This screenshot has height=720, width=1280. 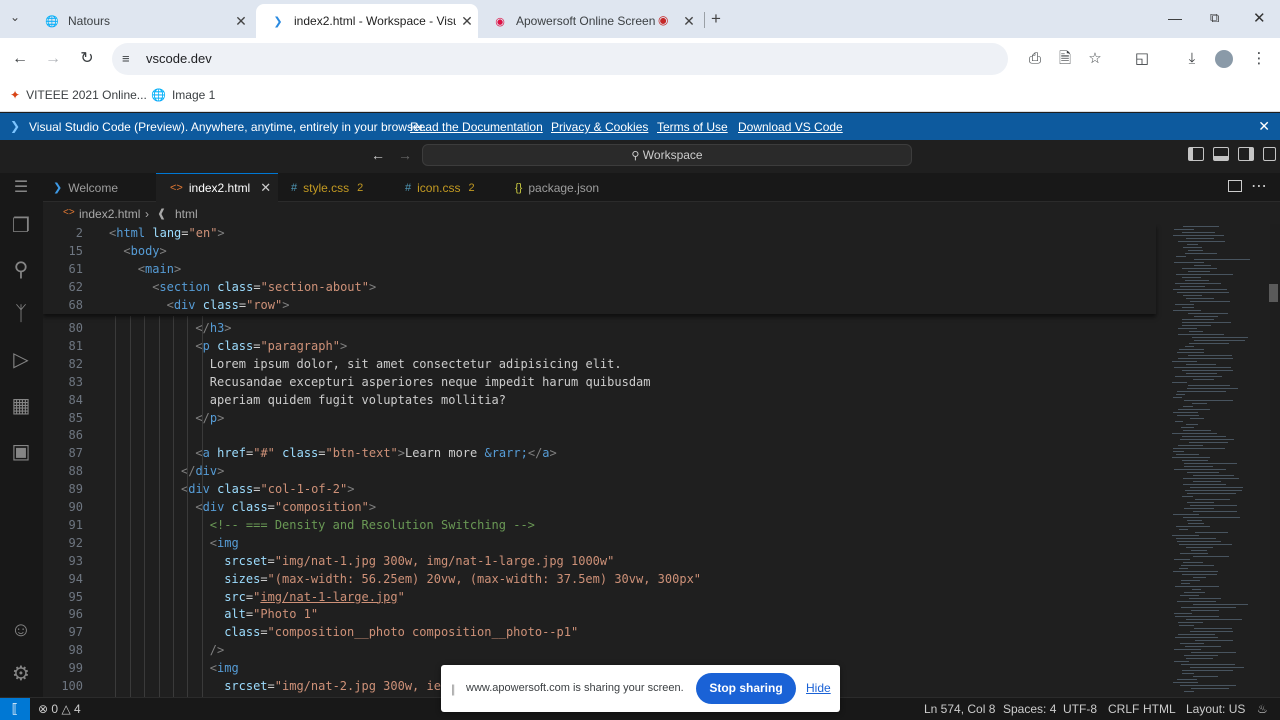 What do you see at coordinates (1095, 59) in the screenshot?
I see `bookmark-star-icon: ☆` at bounding box center [1095, 59].